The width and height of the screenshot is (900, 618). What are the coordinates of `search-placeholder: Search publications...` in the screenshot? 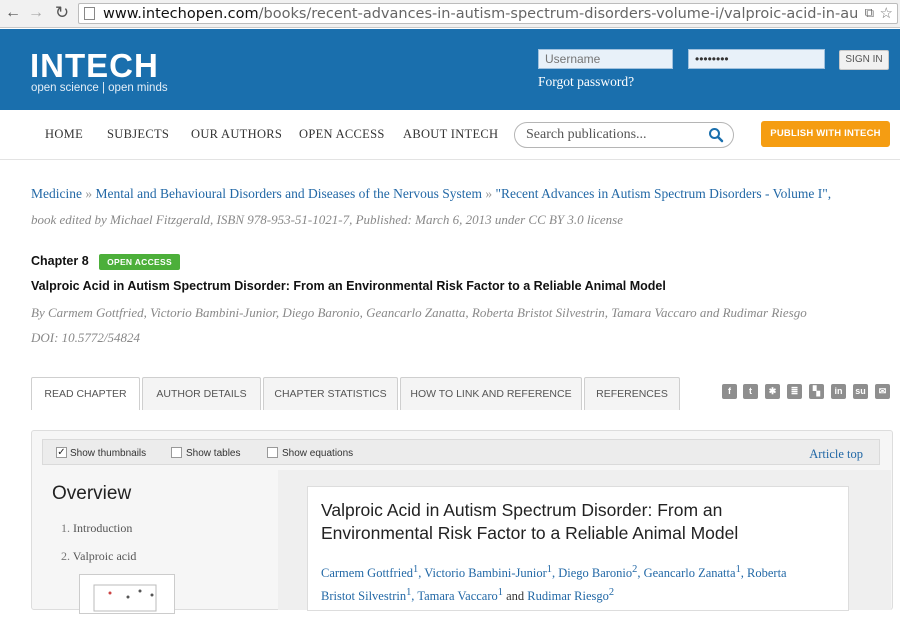 It's located at (586, 134).